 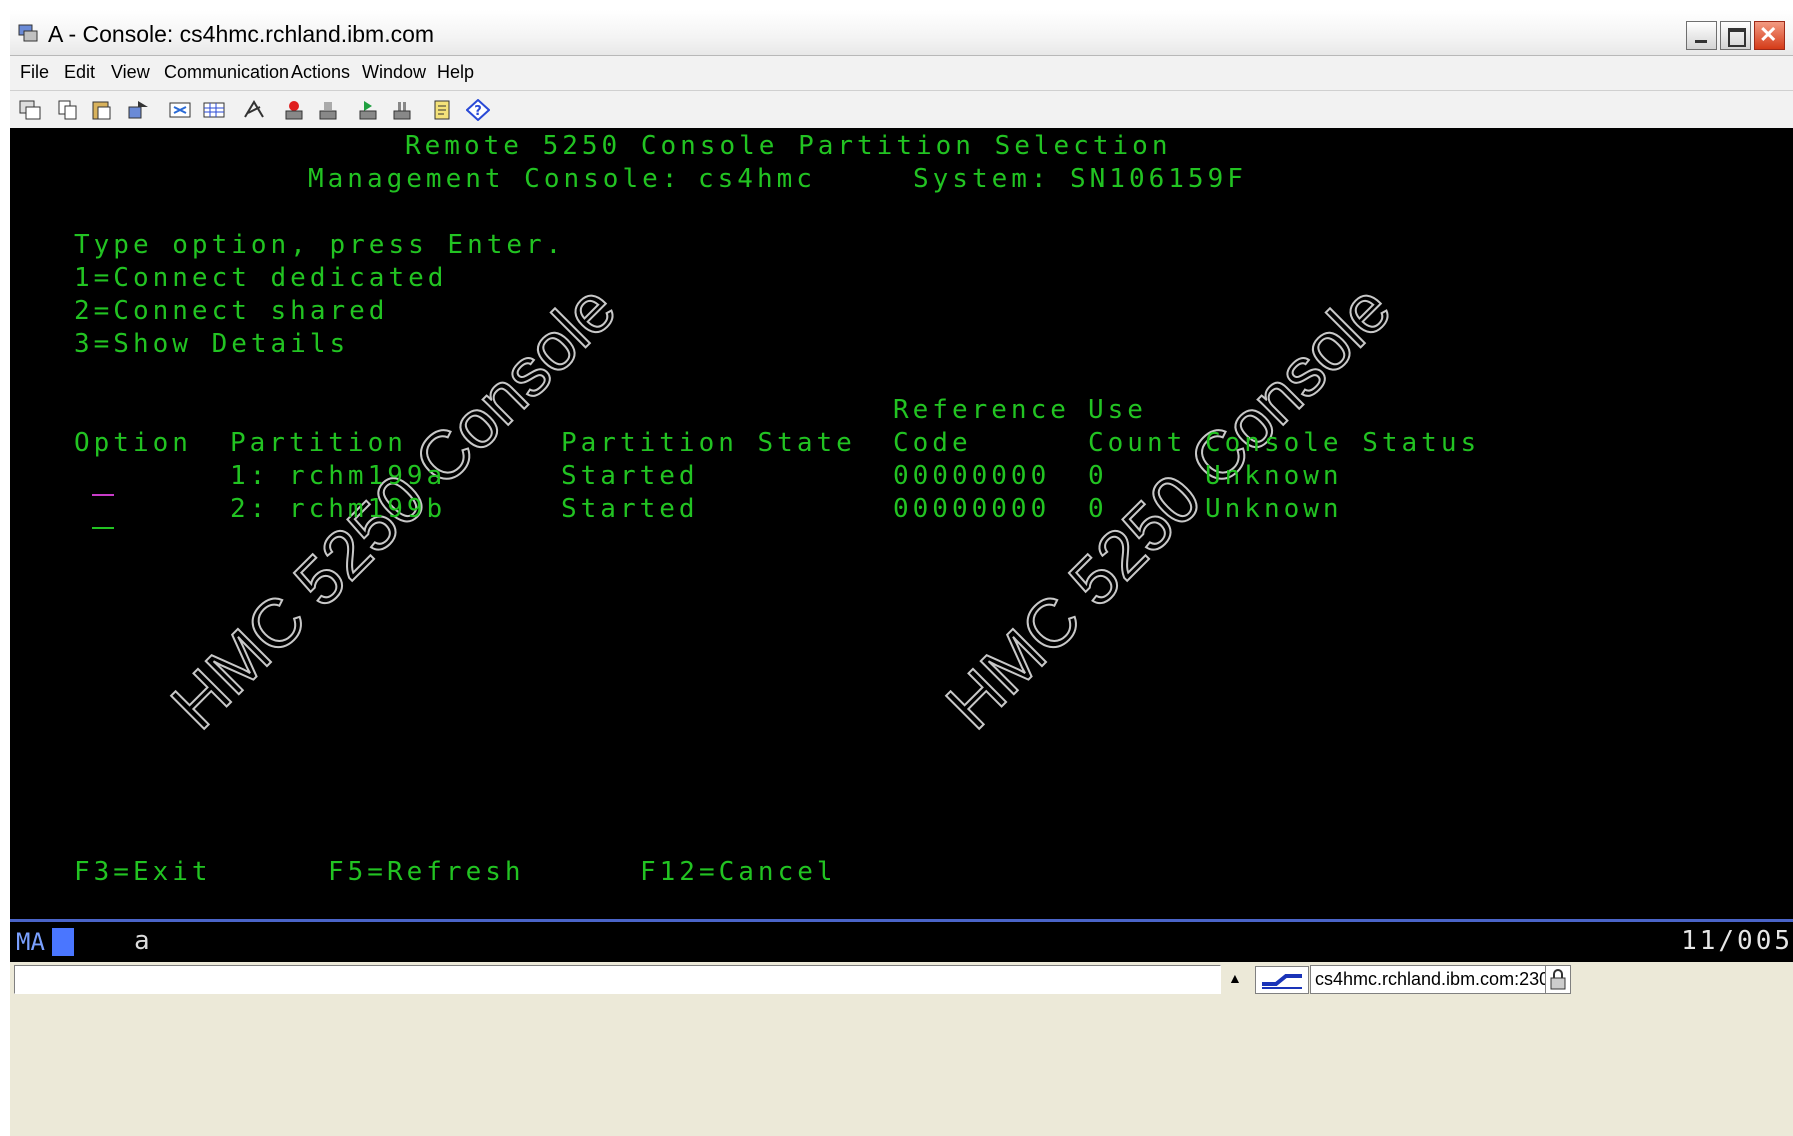 I want to click on oia-input-char: a, so click(x=142, y=941).